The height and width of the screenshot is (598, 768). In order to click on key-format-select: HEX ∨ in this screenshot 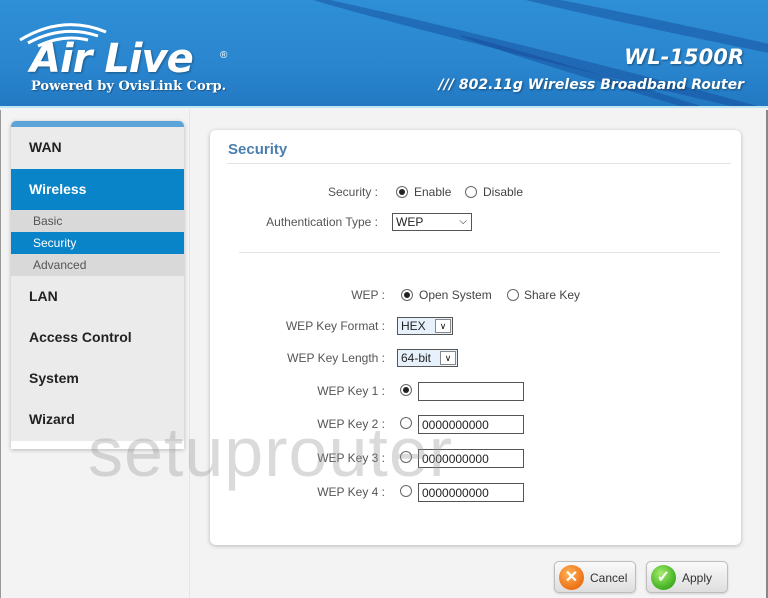, I will do `click(425, 326)`.